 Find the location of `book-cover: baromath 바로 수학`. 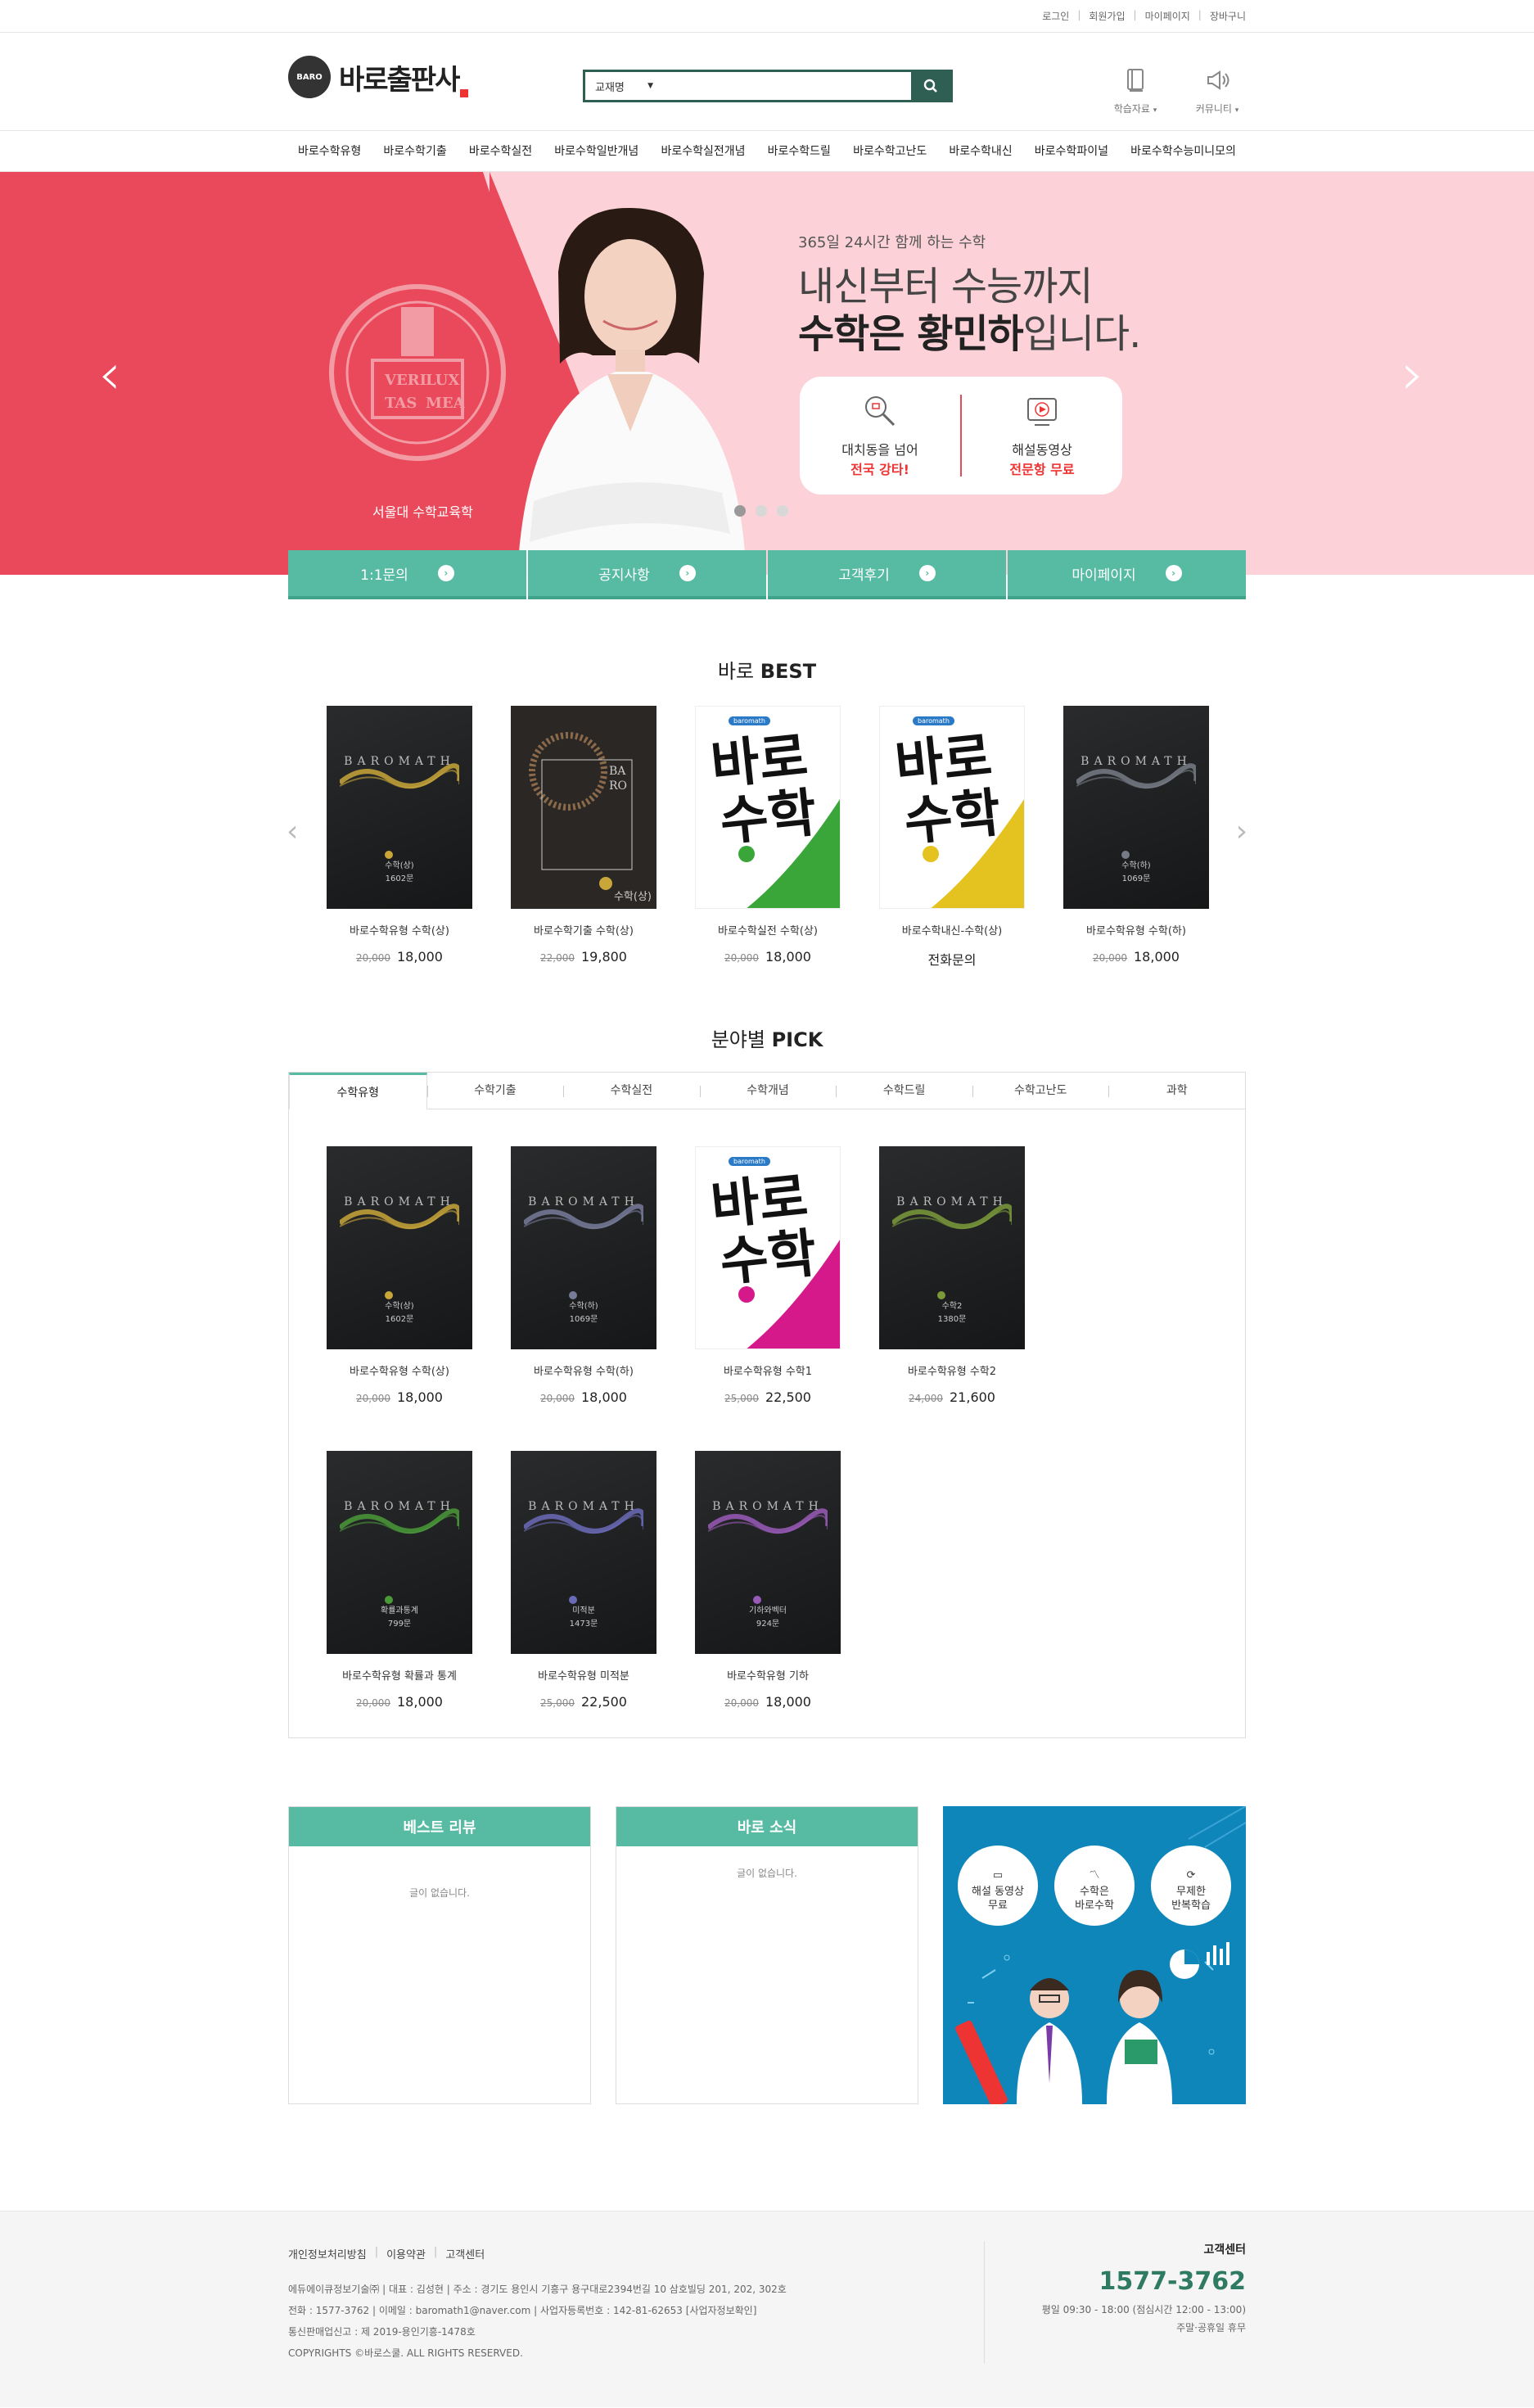

book-cover: baromath 바로 수학 is located at coordinates (952, 807).